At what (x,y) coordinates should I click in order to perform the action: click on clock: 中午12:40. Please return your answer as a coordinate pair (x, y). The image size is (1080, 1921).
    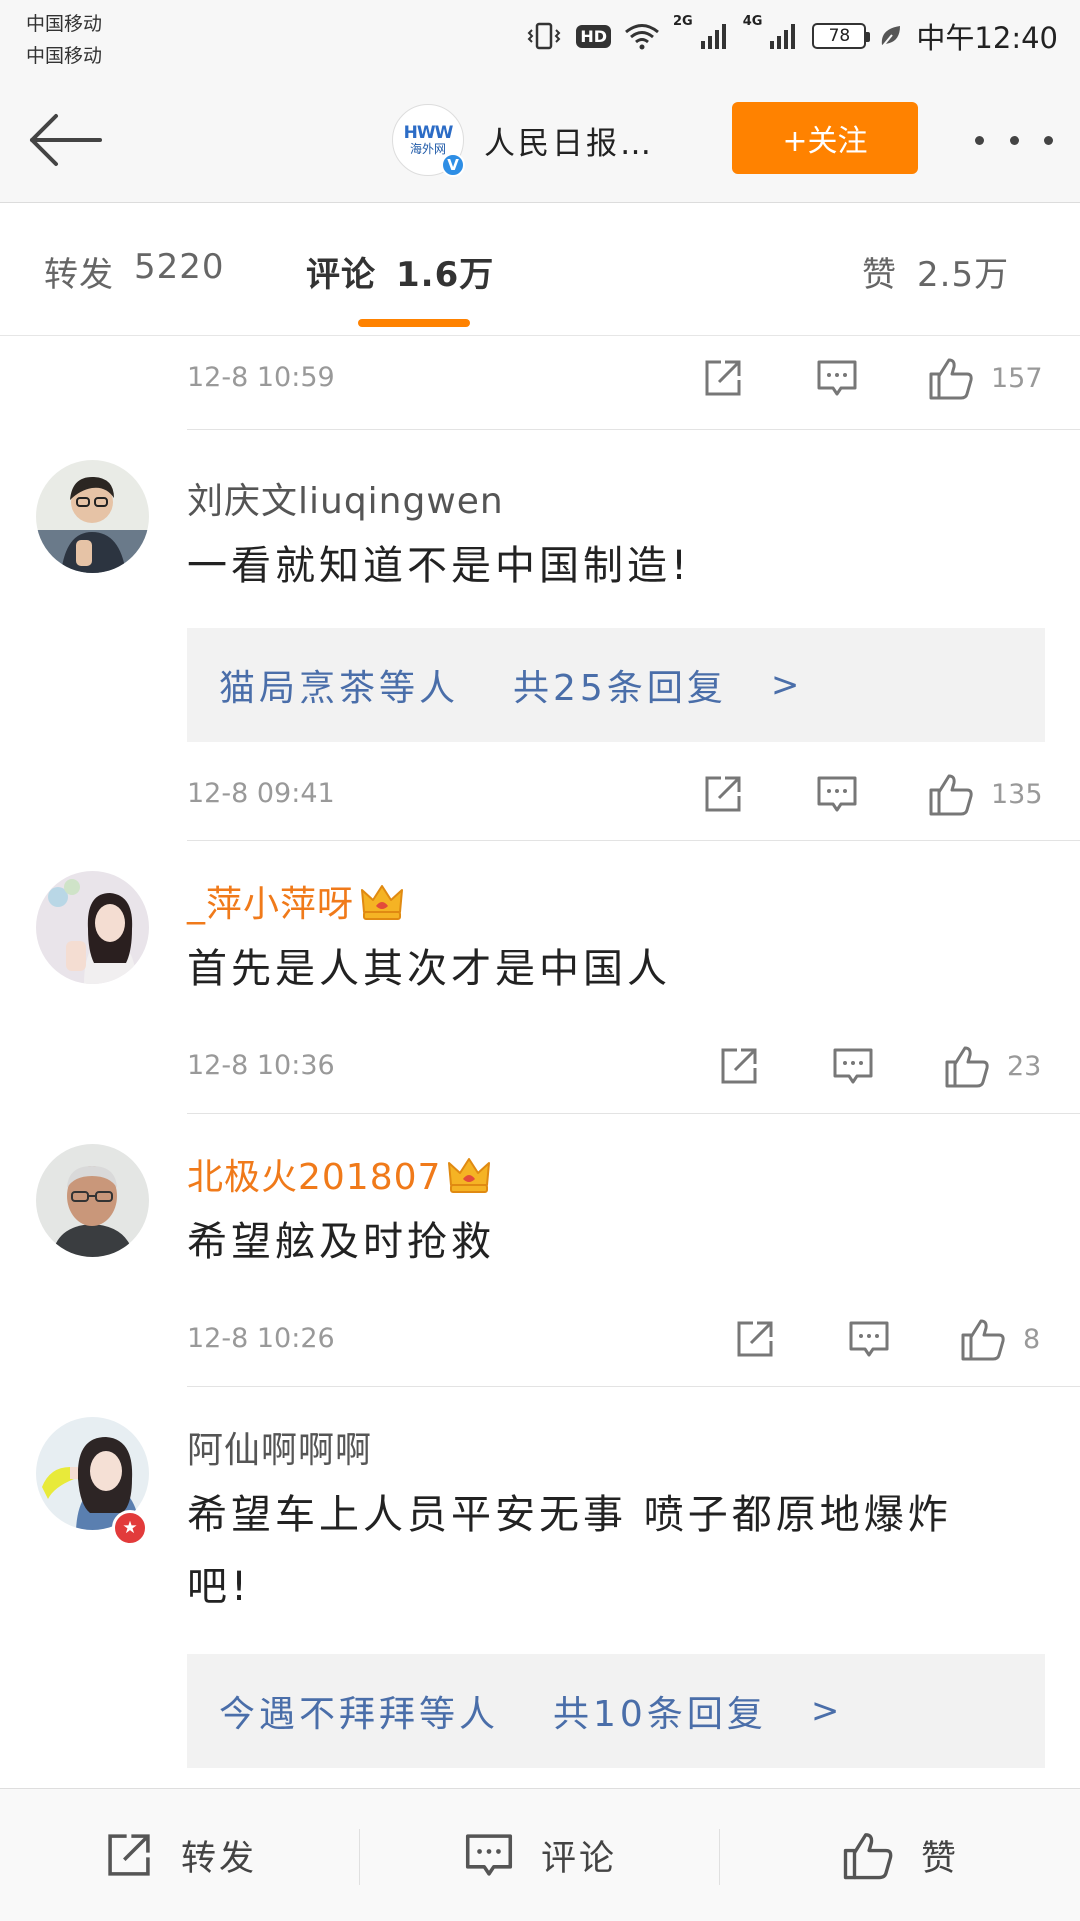
    Looking at the image, I should click on (987, 38).